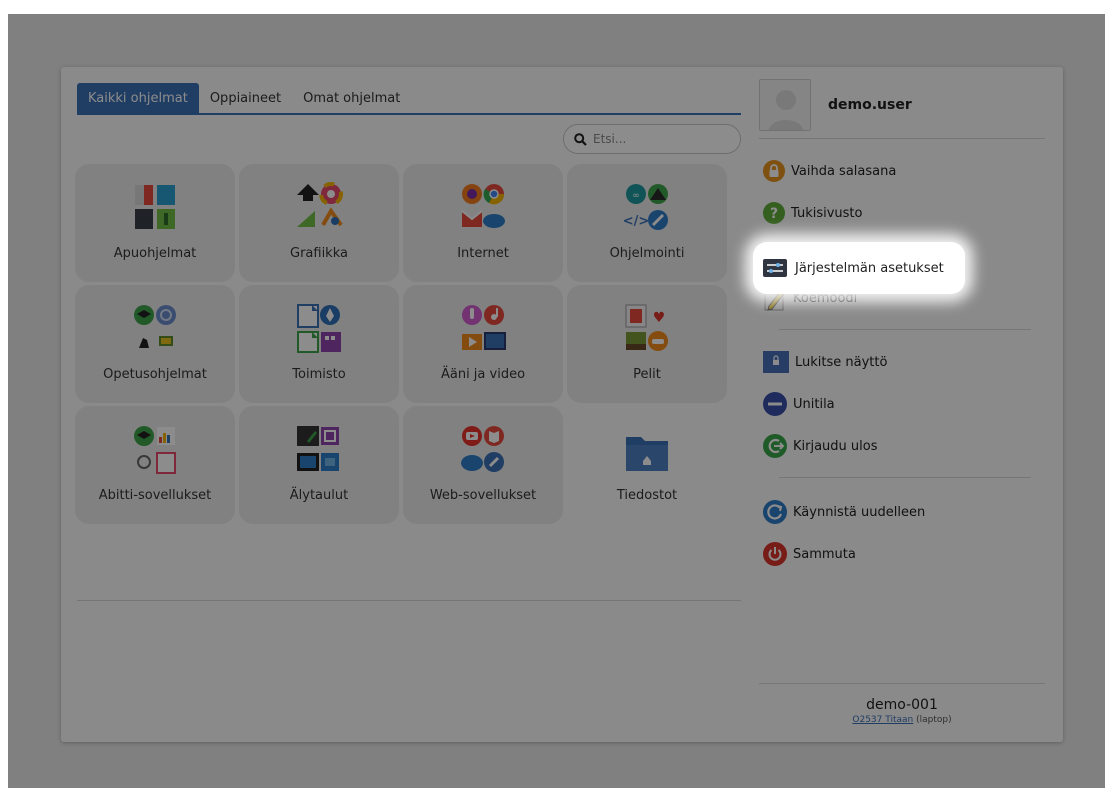  I want to click on office-icon, so click(319, 328).